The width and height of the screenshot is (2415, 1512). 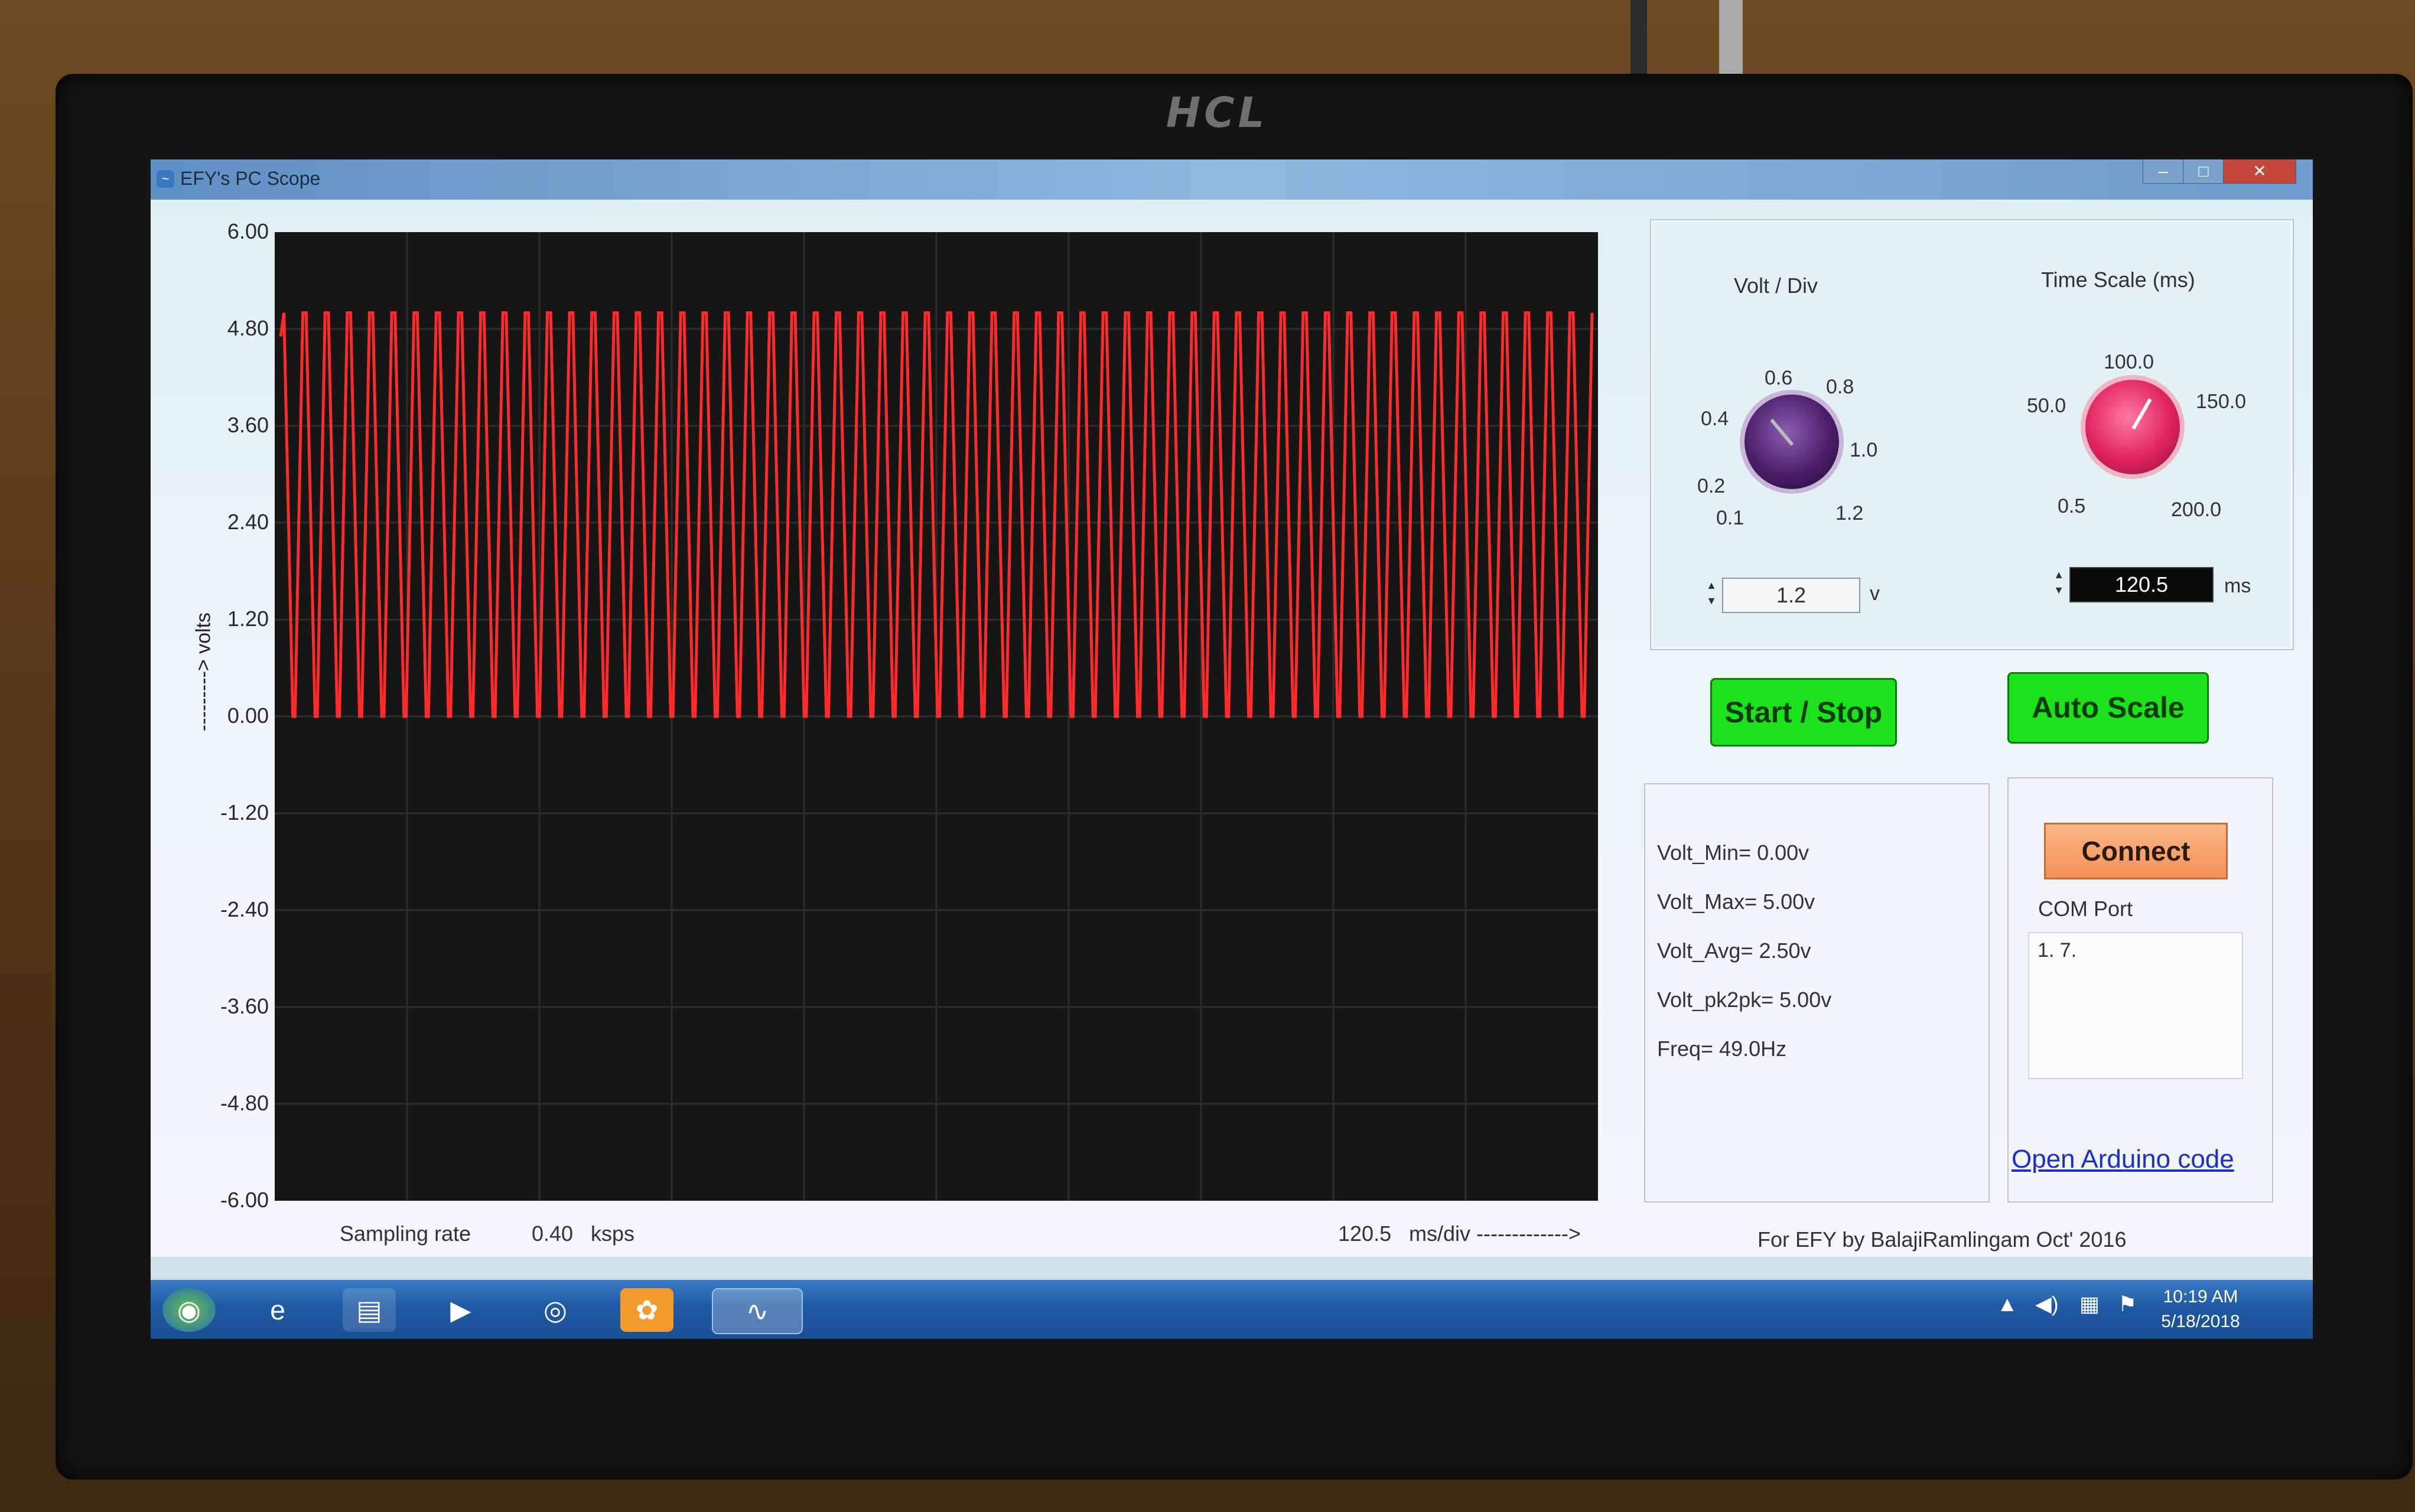 I want to click on volt-min-readout: Volt_Min= 0.00v, so click(x=1733, y=852).